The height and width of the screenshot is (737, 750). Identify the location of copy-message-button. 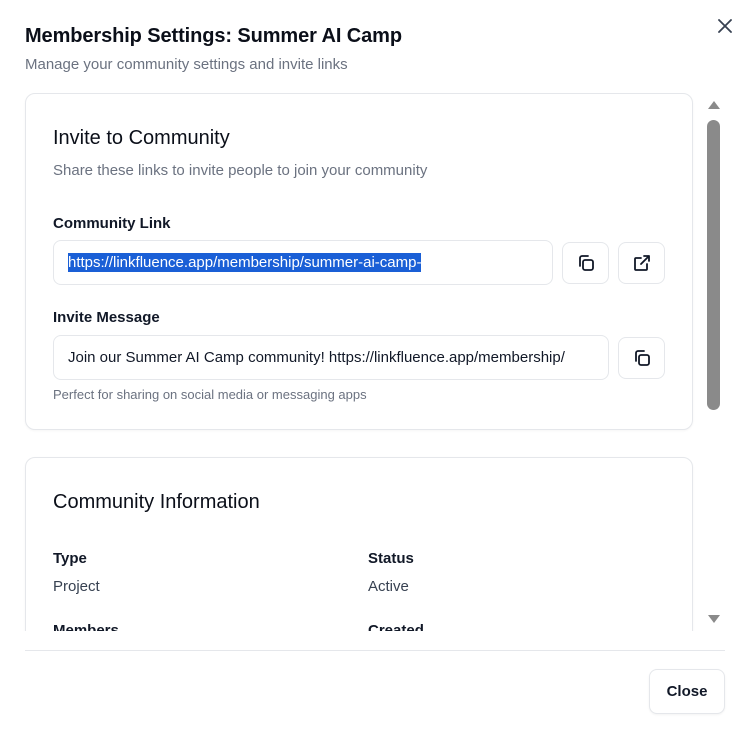
(641, 358).